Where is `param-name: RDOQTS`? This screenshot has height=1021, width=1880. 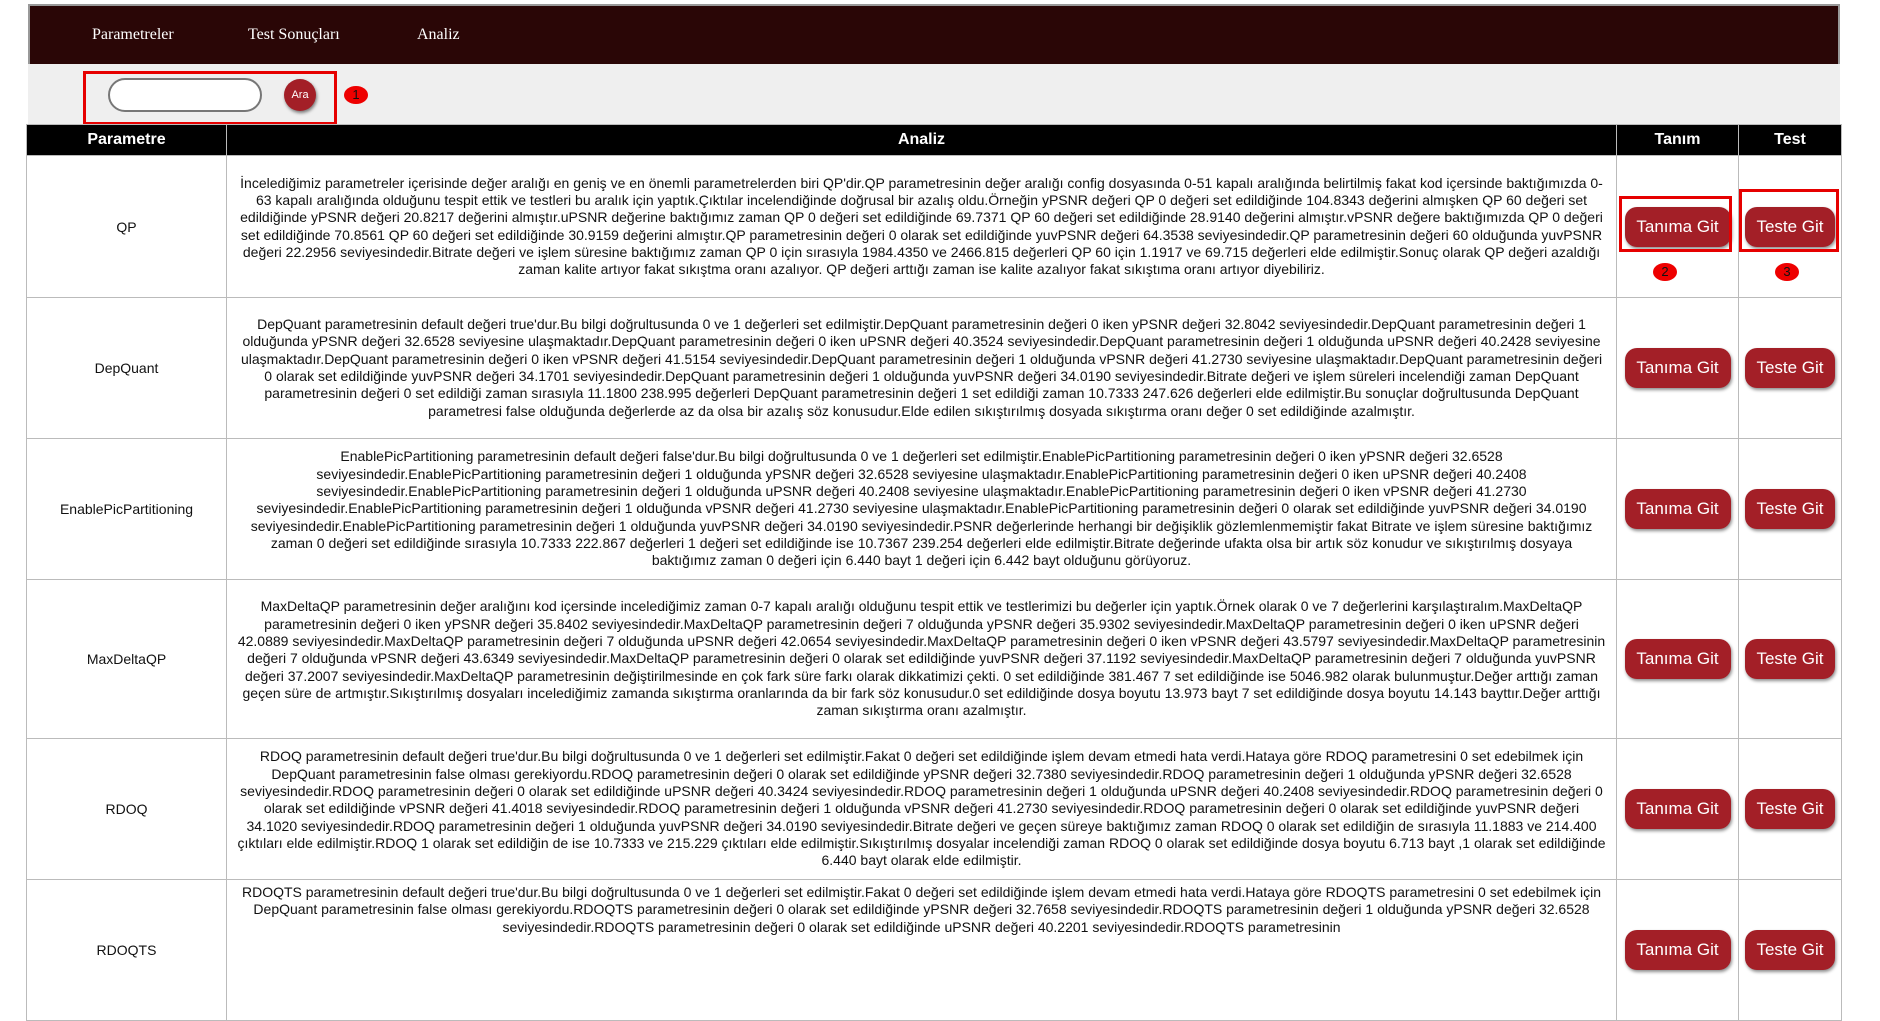
param-name: RDOQTS is located at coordinates (126, 950).